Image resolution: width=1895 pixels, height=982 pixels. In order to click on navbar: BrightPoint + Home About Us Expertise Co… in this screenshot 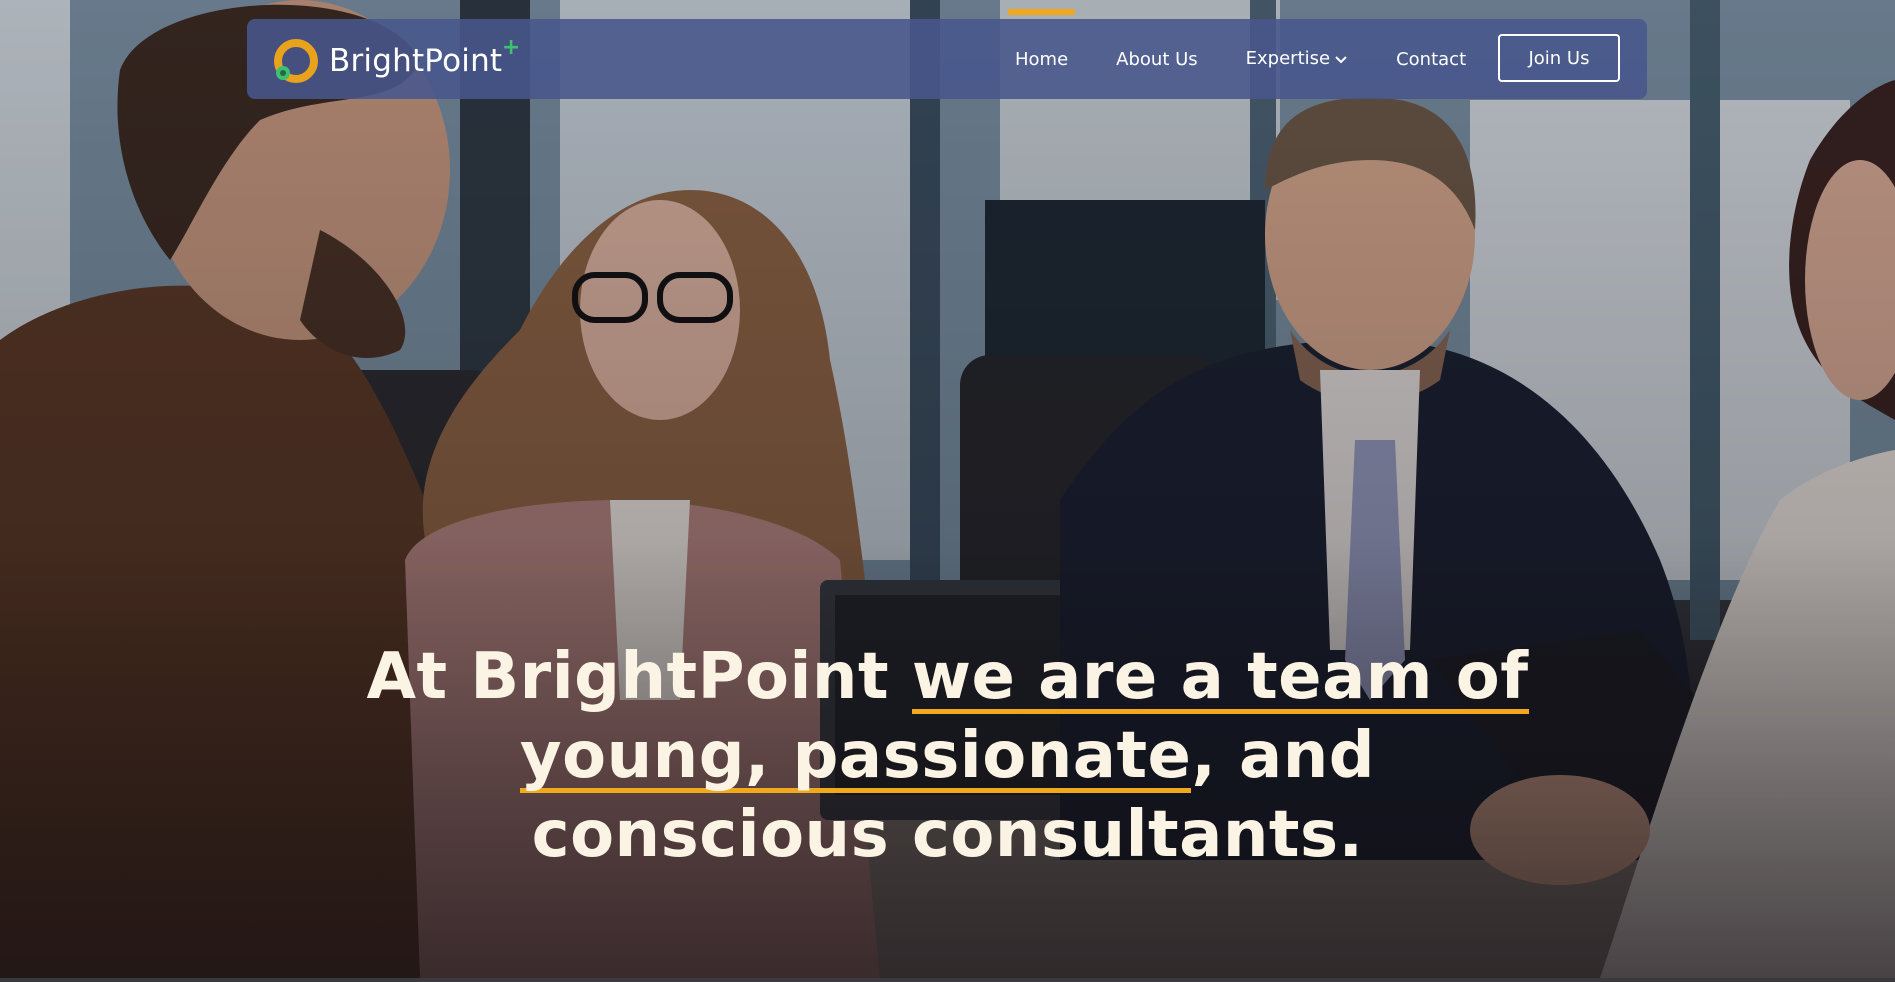, I will do `click(947, 53)`.